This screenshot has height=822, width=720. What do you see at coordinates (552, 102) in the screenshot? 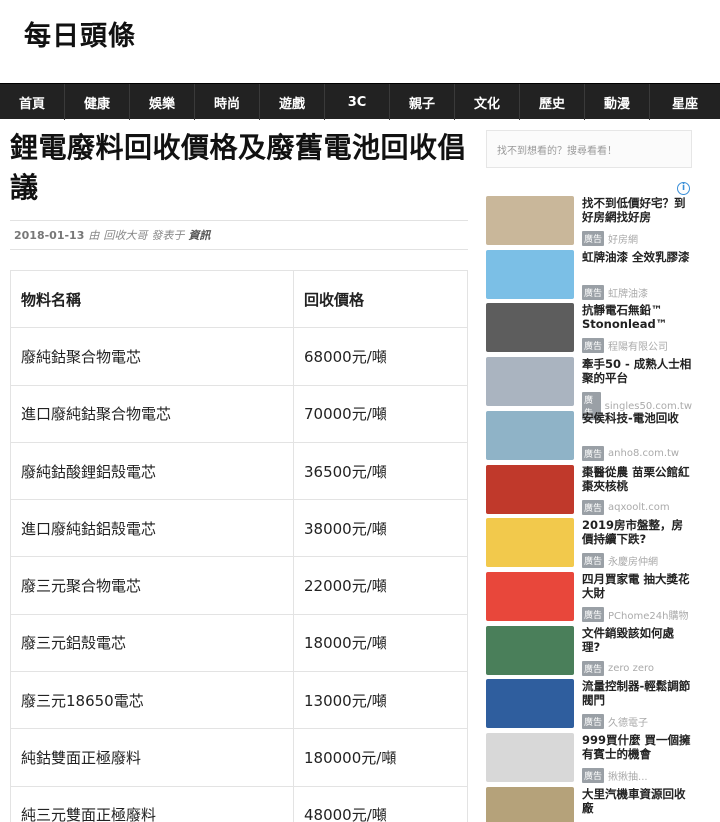
I see `nav-item-8: 歷史` at bounding box center [552, 102].